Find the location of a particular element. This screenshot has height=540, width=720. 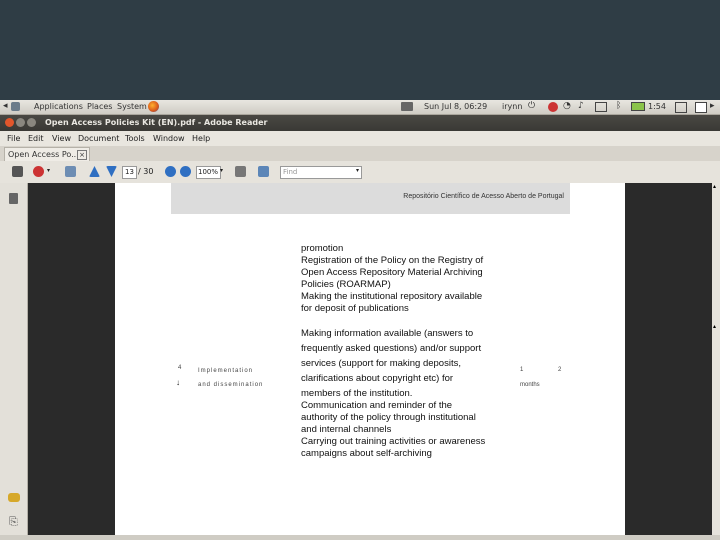

clock: Sun Jul 8, 06:29 is located at coordinates (455, 106).